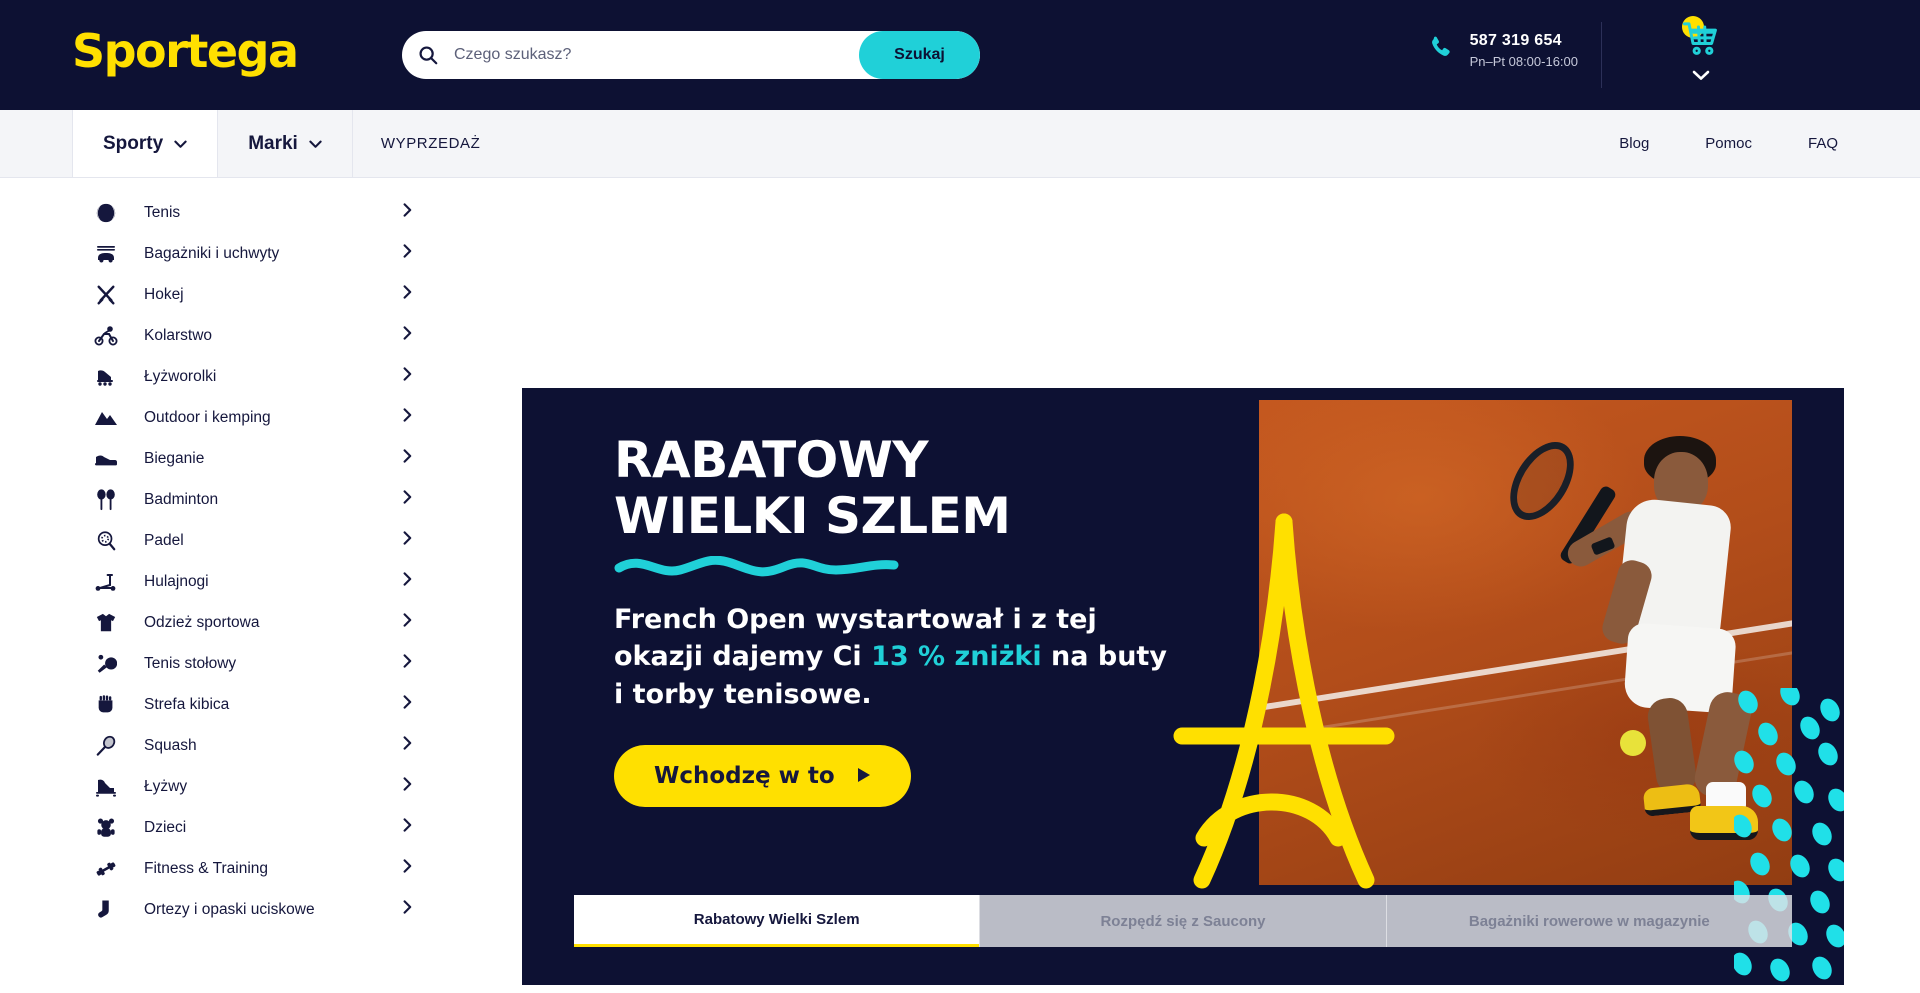 The image size is (1920, 993). Describe the element at coordinates (261, 212) in the screenshot. I see `sidebar-item-tenis: Tenis` at that location.